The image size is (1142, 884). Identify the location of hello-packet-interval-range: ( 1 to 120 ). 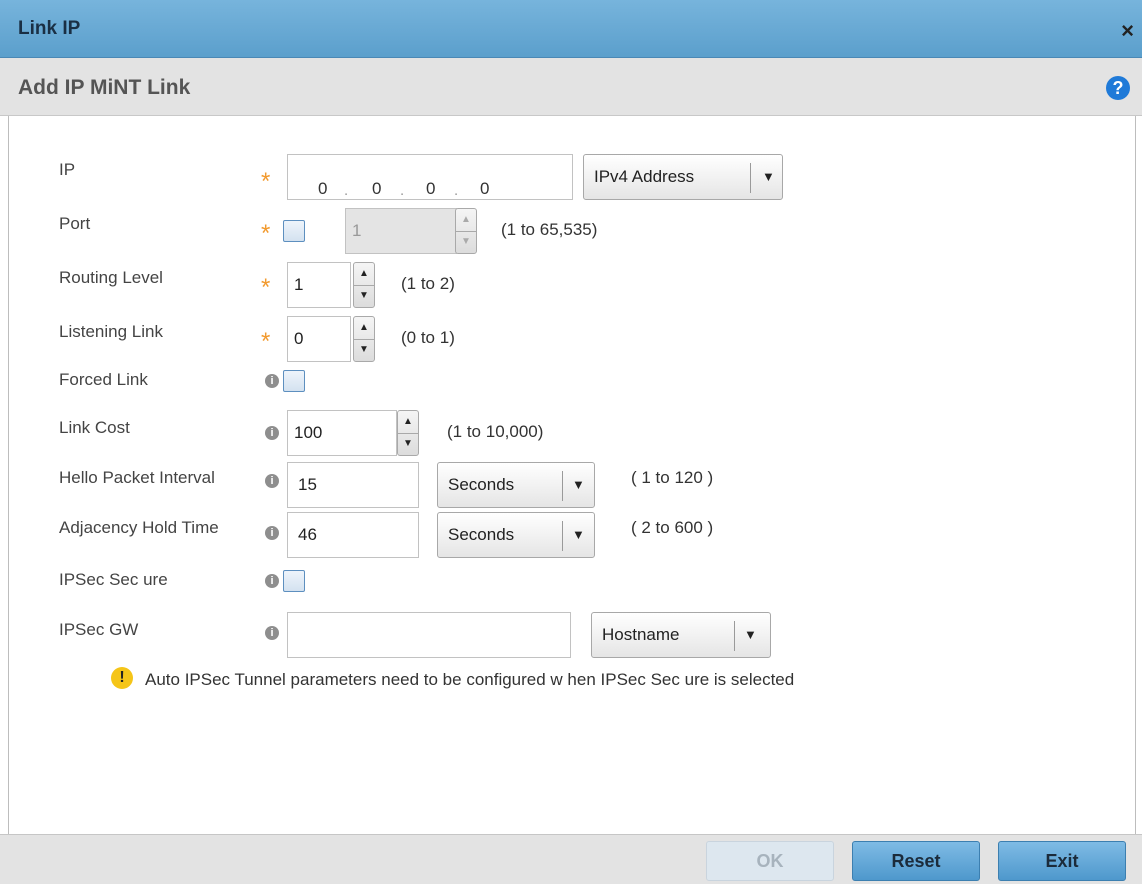
(672, 477).